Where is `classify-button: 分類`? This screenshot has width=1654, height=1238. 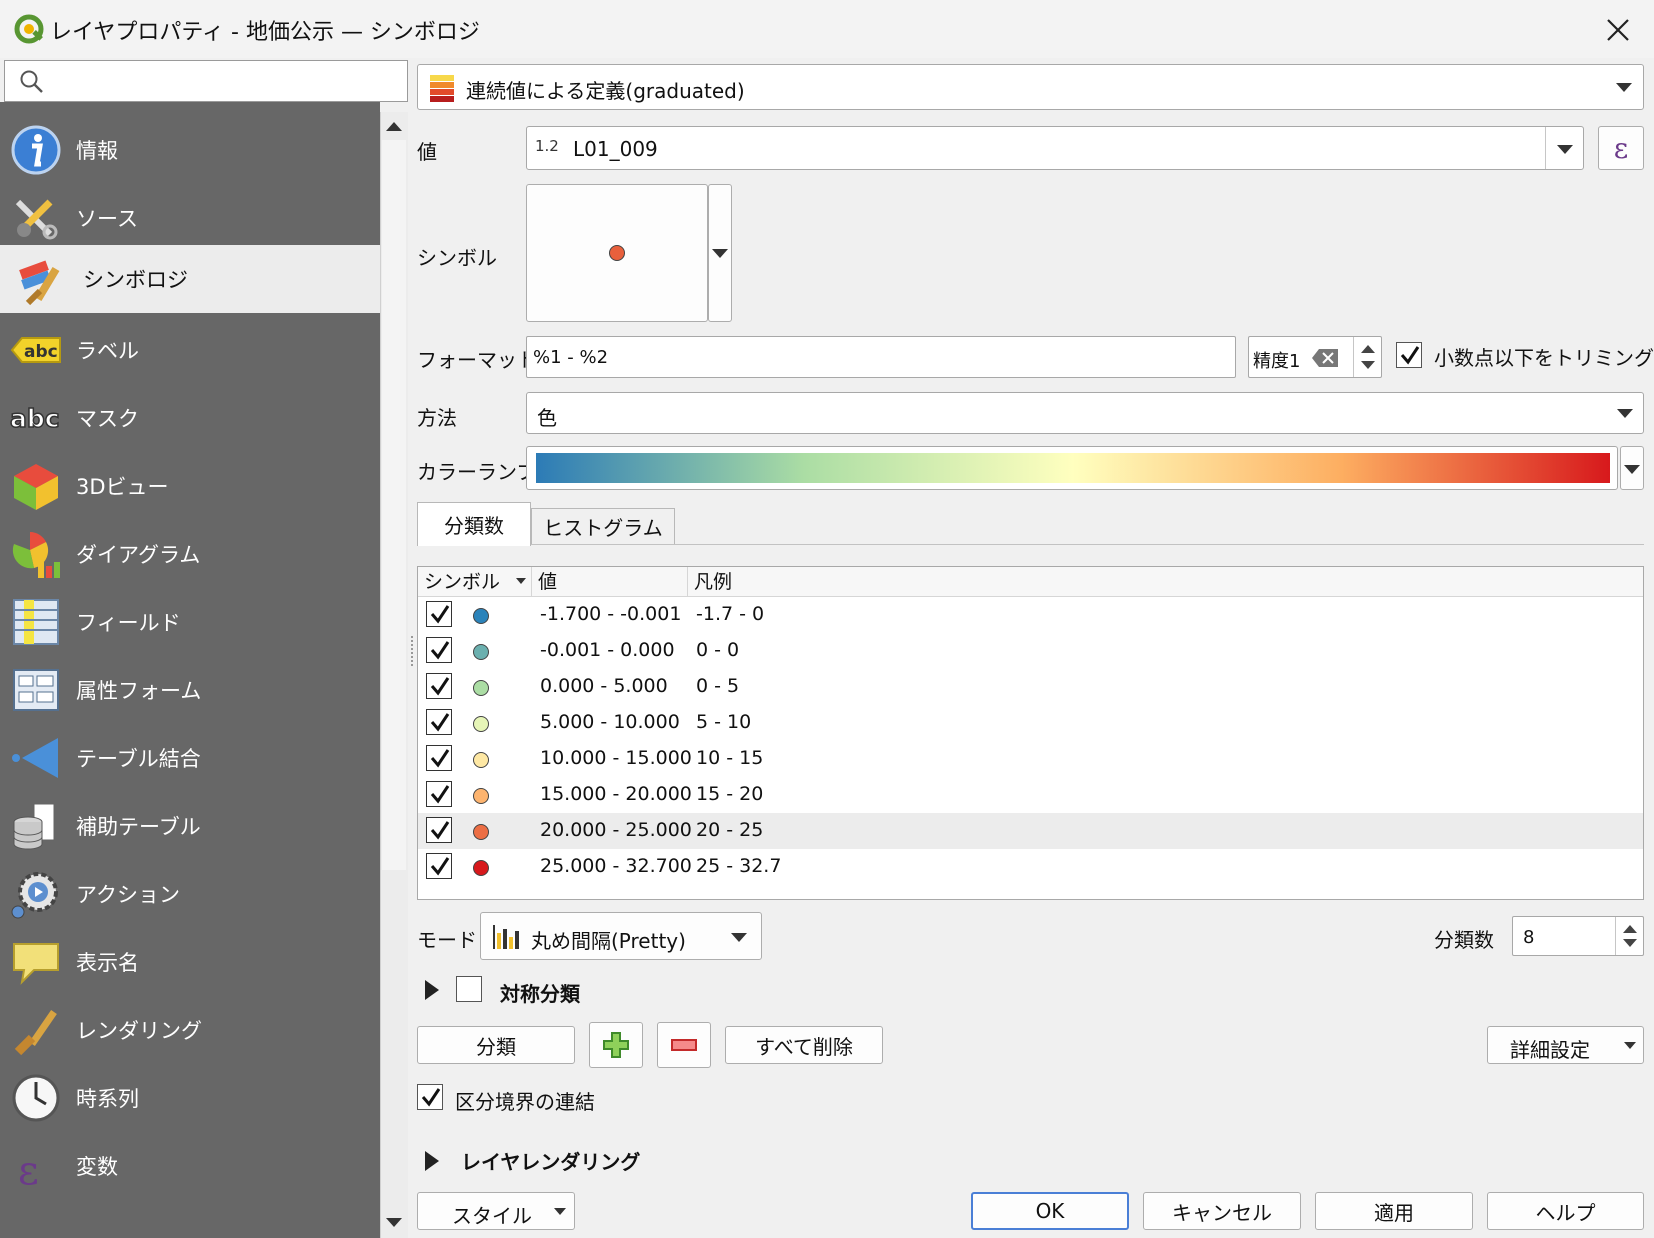 classify-button: 分類 is located at coordinates (496, 1045).